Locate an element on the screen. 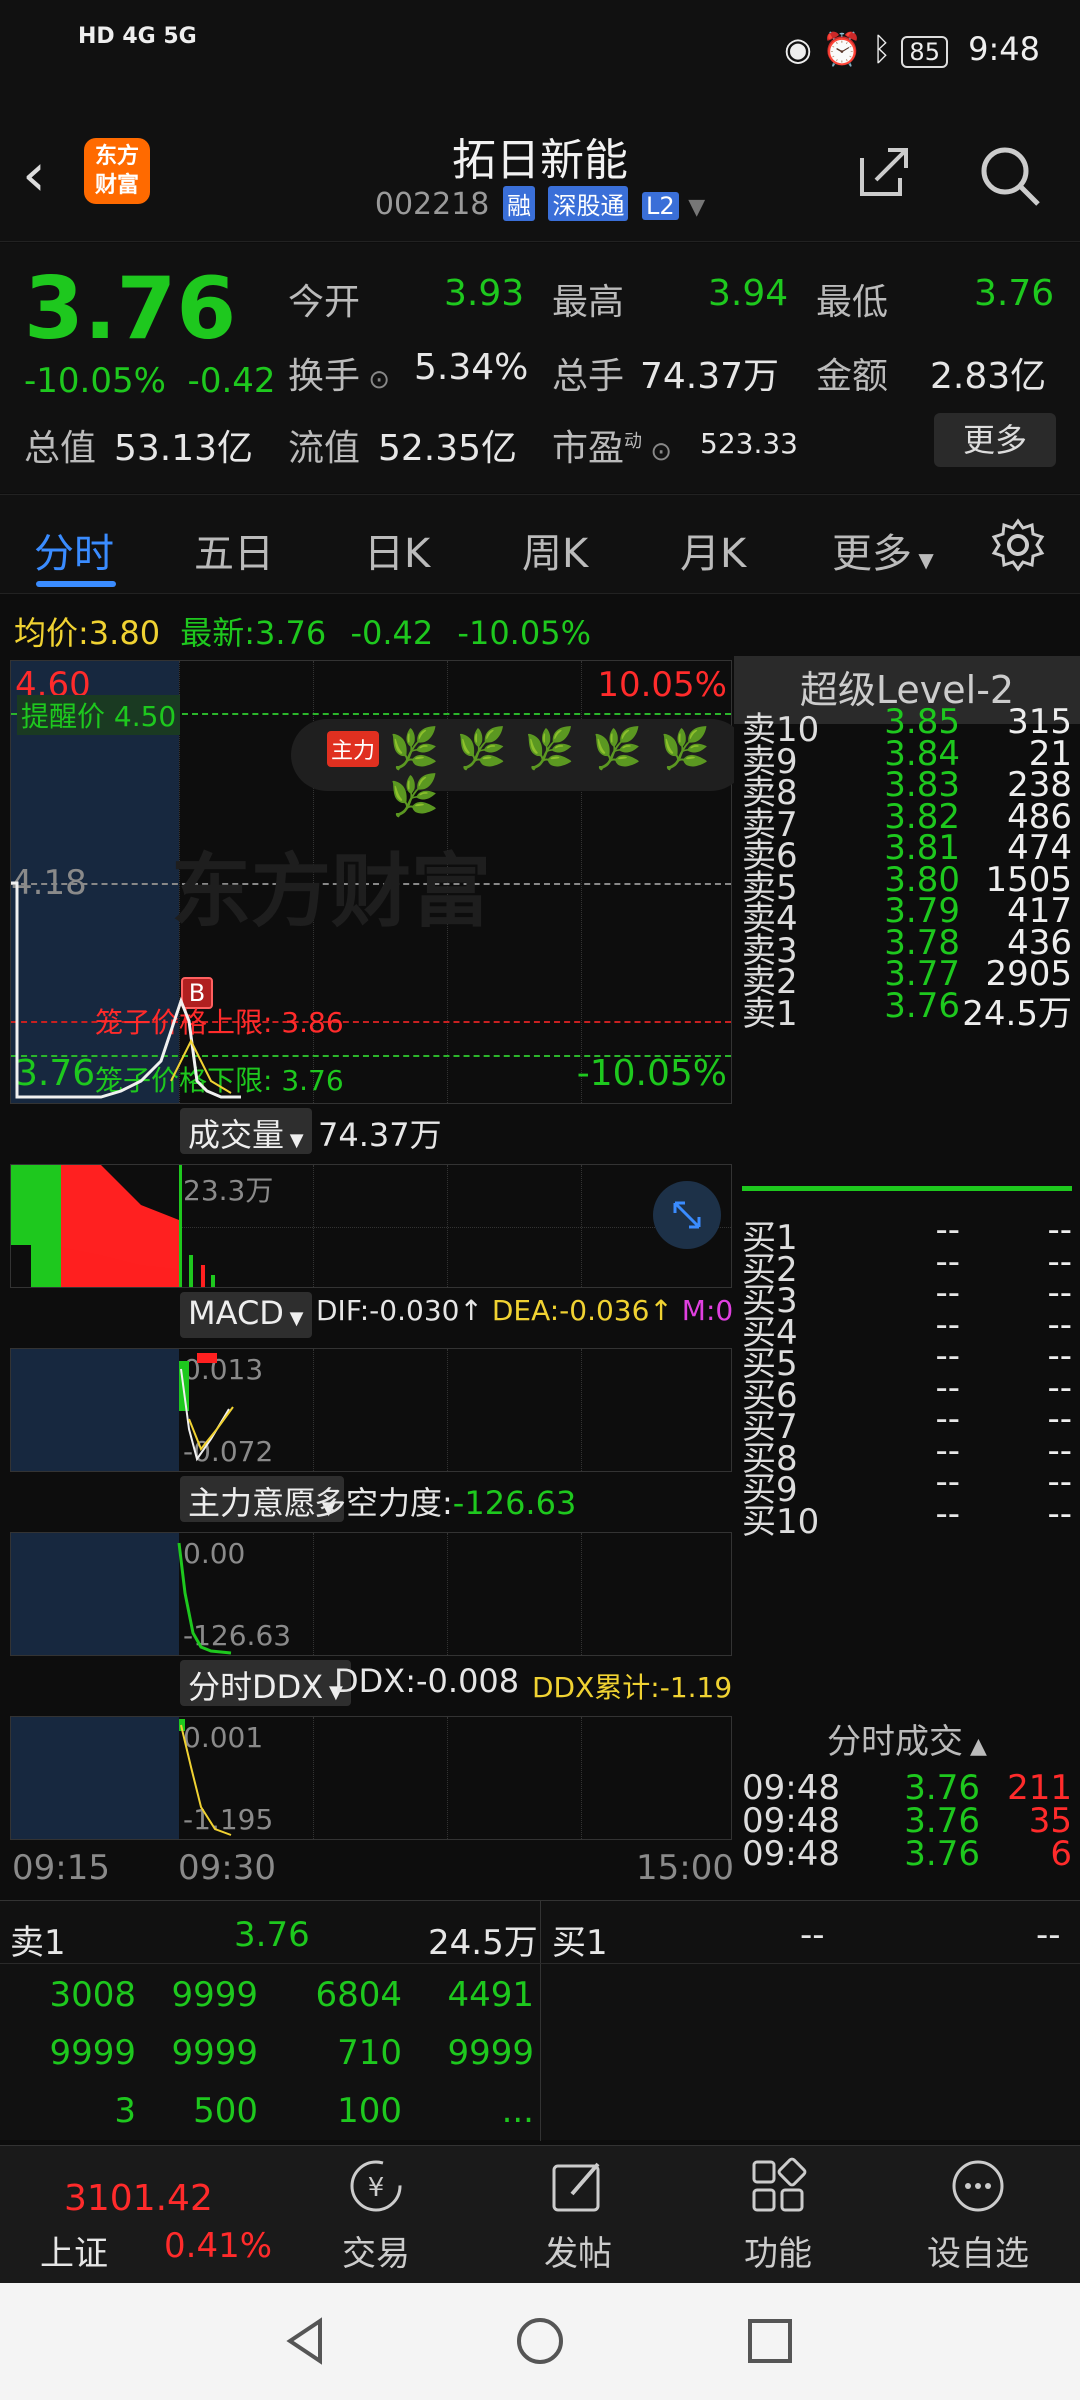 This screenshot has width=1080, height=2400. tab-daily-k: 日K is located at coordinates (397, 550).